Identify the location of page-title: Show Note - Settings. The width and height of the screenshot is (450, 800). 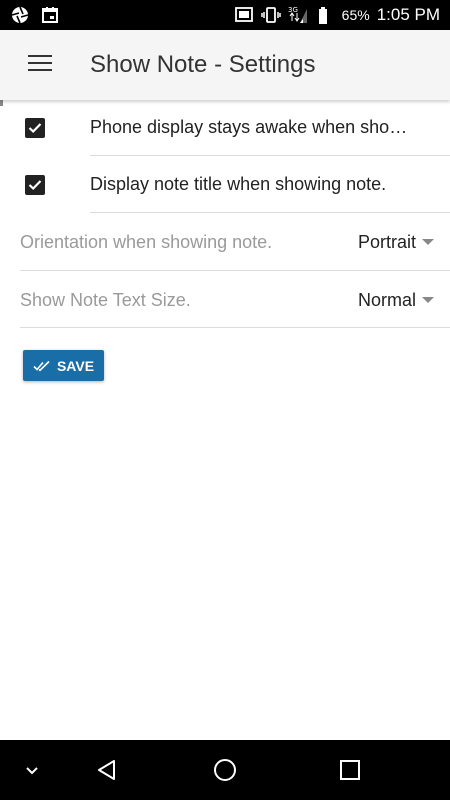
(203, 64).